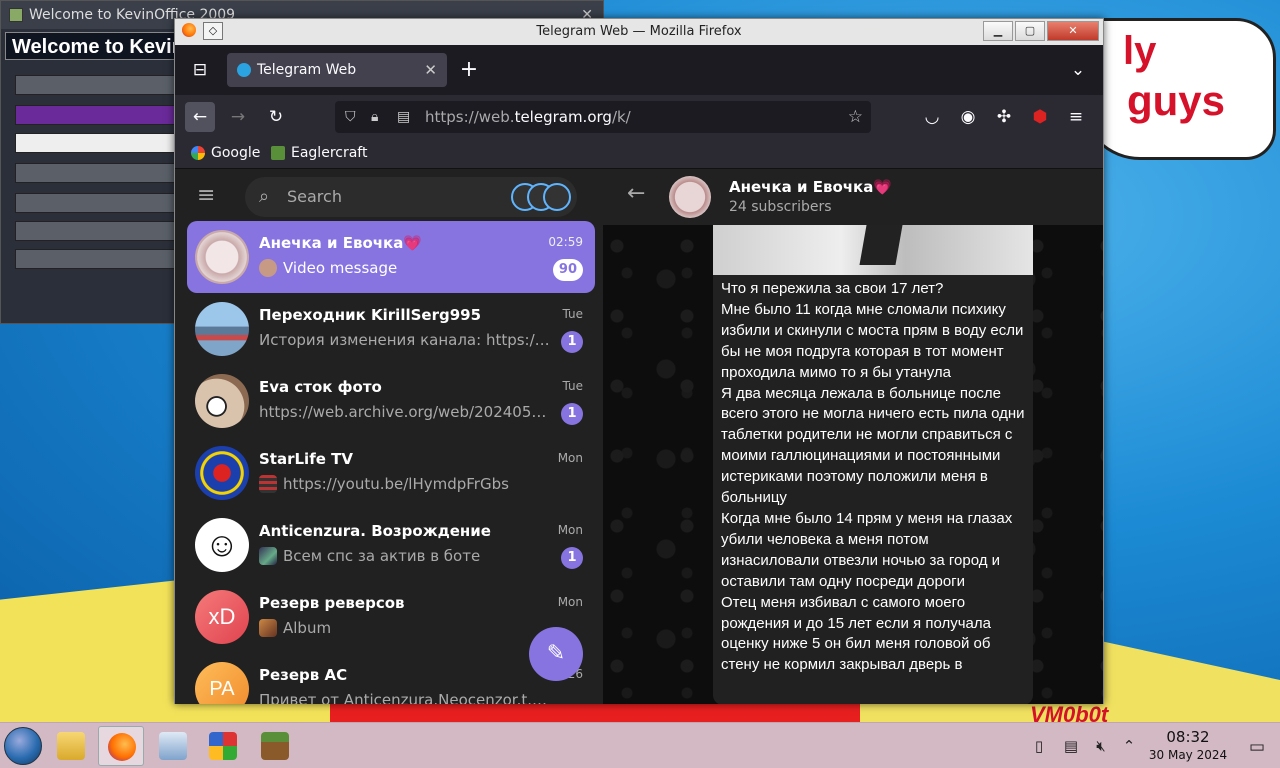 This screenshot has height=768, width=1280. I want to click on star-icon: ☆, so click(855, 117).